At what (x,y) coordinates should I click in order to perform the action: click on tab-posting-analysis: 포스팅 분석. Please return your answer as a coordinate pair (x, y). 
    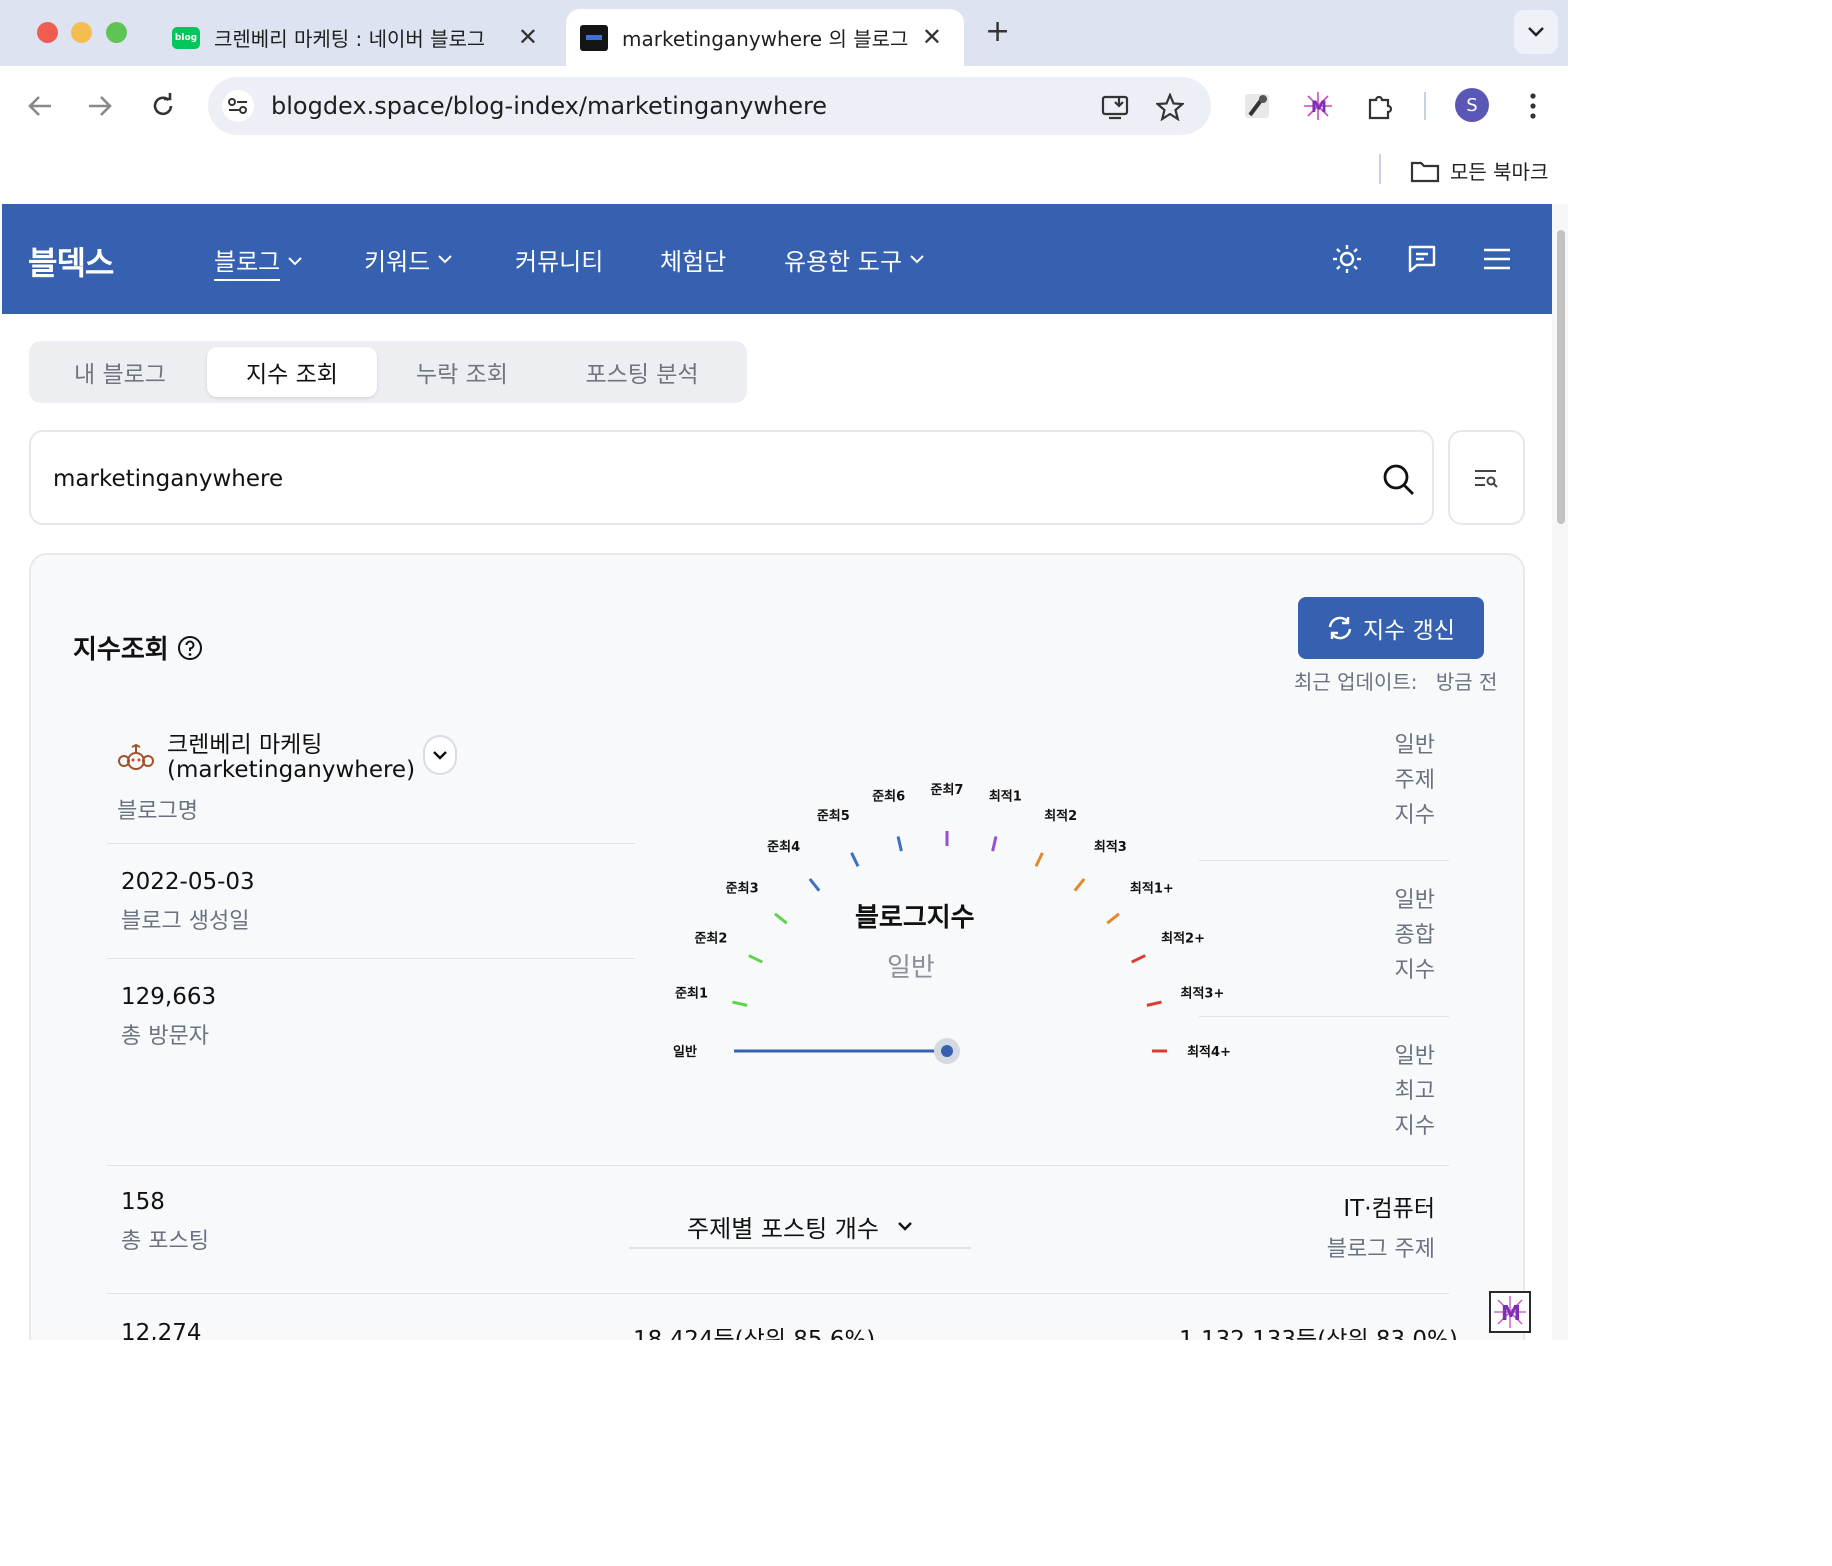
    Looking at the image, I should click on (642, 372).